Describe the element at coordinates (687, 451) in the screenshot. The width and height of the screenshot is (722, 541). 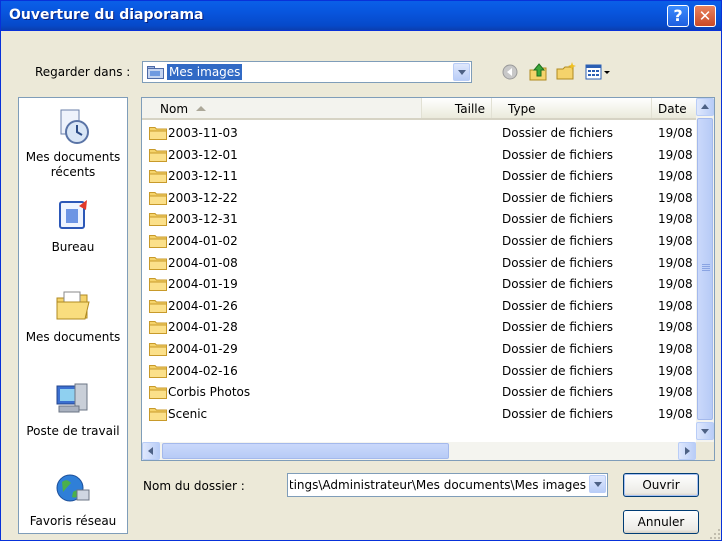
I see `scroll-right-icon` at that location.